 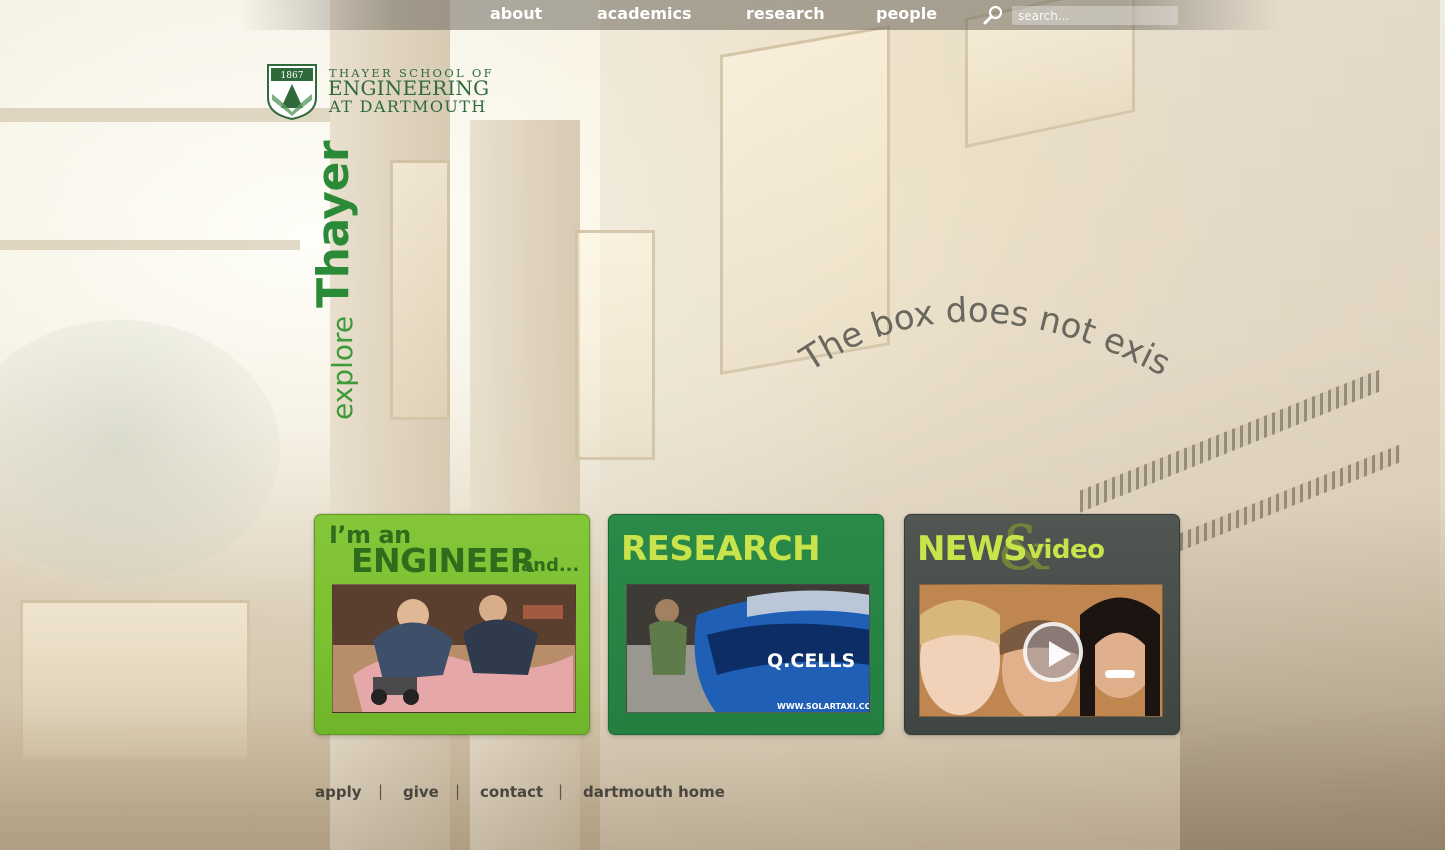 I want to click on engineer-line-engineer: ENGINEER, so click(x=443, y=560).